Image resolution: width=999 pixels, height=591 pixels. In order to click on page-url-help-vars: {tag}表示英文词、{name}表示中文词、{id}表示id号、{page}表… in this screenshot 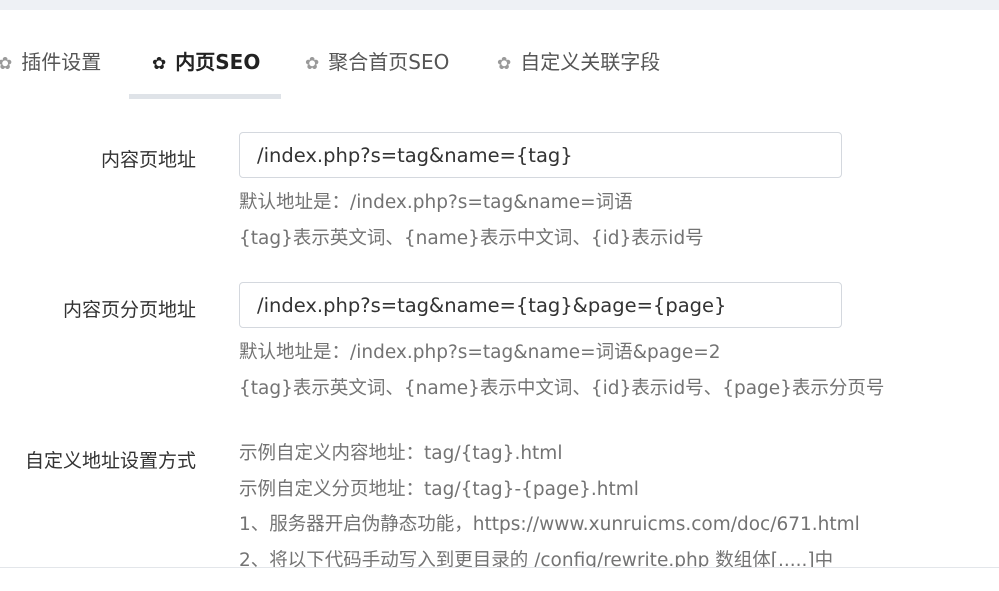, I will do `click(562, 388)`.